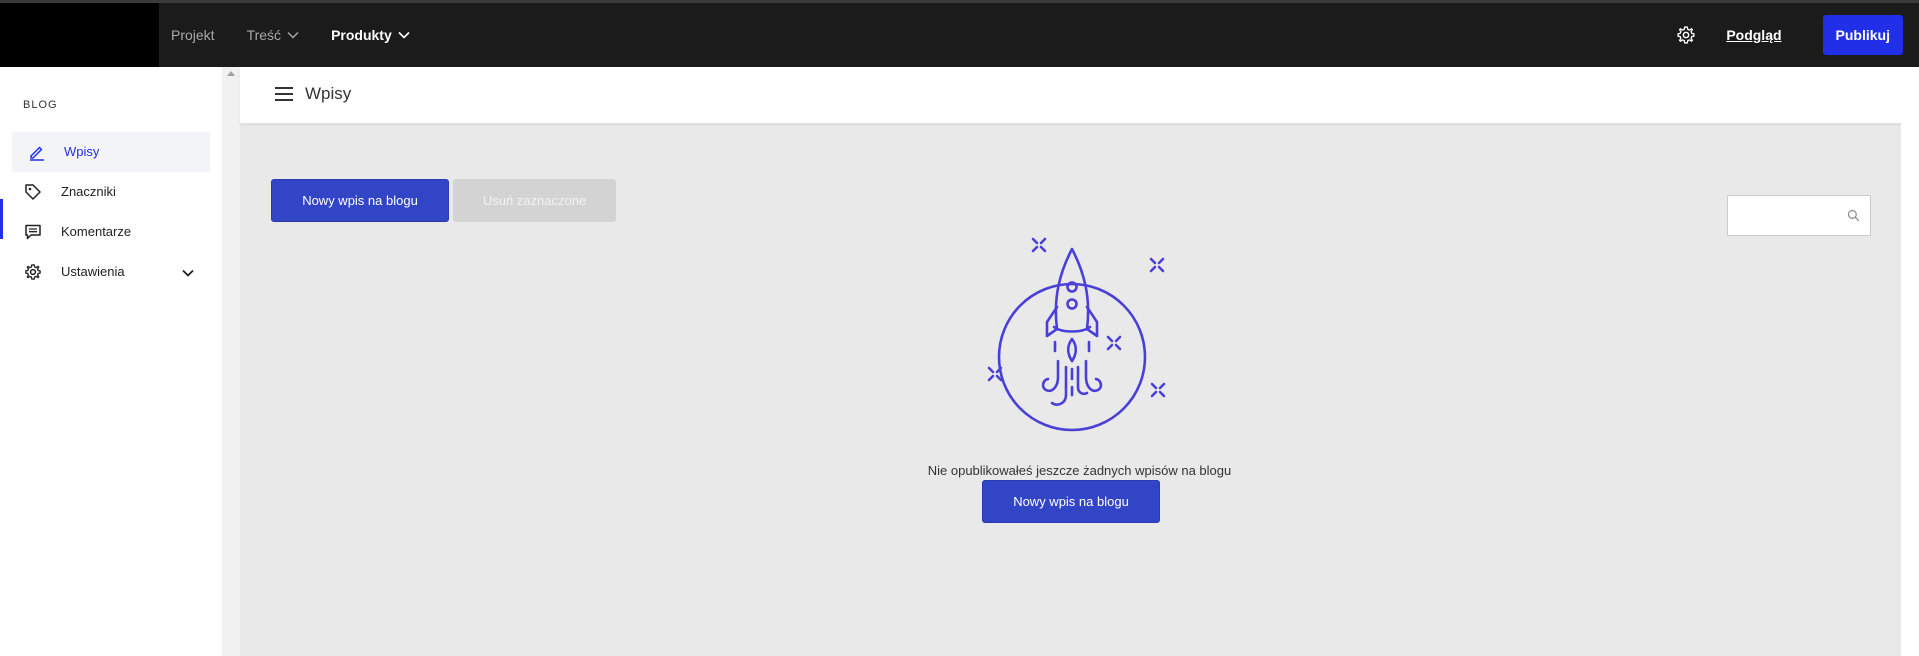 The height and width of the screenshot is (656, 1919). Describe the element at coordinates (33, 192) in the screenshot. I see `tag-icon` at that location.